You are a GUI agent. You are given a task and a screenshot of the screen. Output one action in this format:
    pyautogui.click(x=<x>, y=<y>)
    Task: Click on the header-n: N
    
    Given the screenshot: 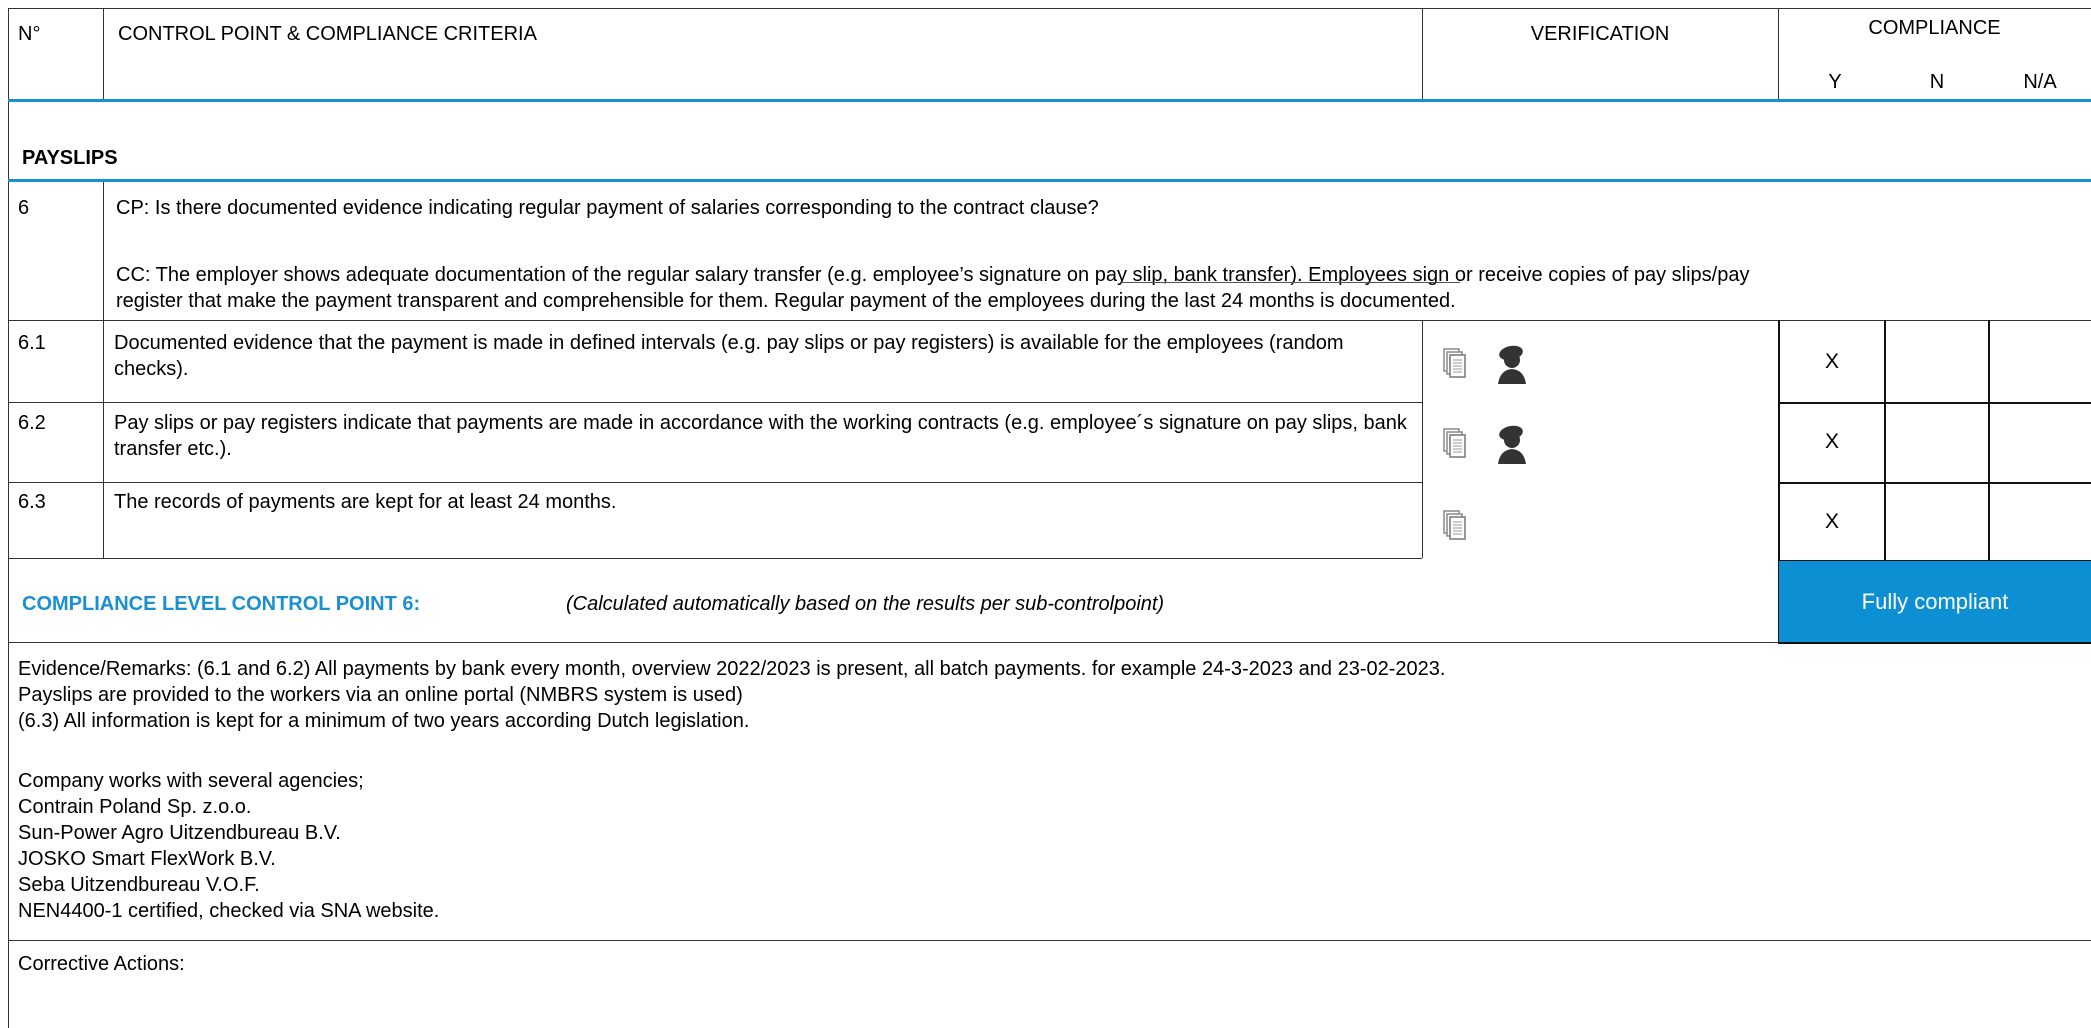 What is the action you would take?
    pyautogui.click(x=1937, y=82)
    